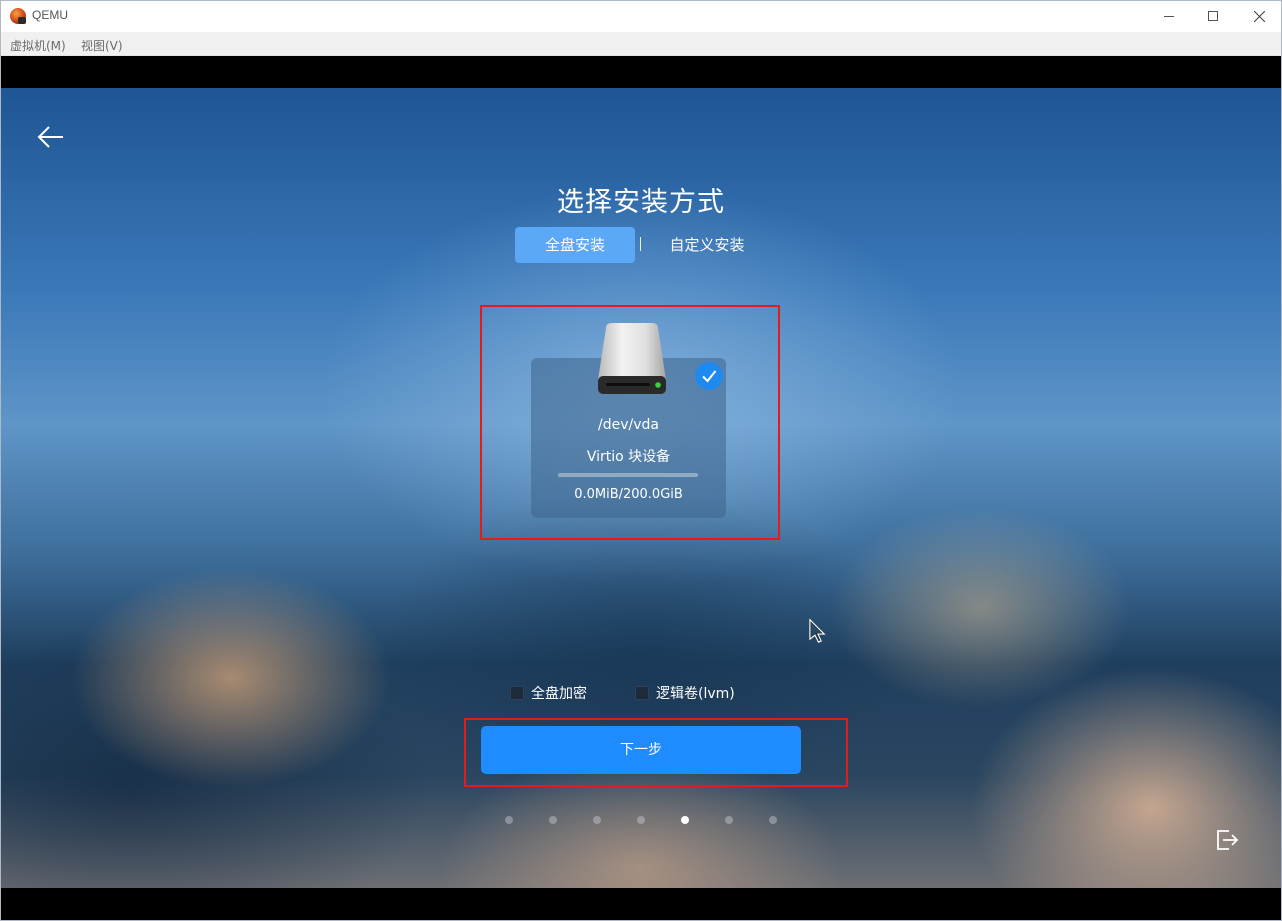 The height and width of the screenshot is (921, 1282). I want to click on exit-install-icon, so click(1227, 840).